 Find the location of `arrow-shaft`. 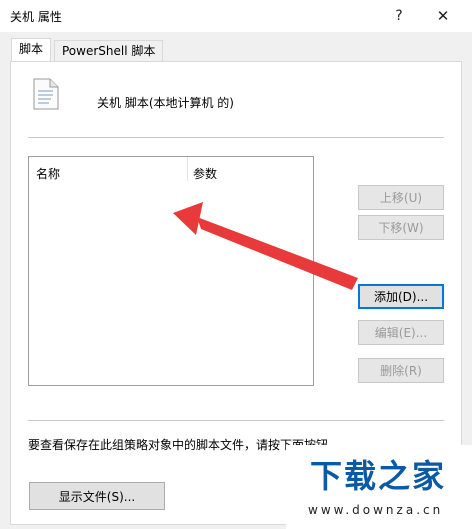

arrow-shaft is located at coordinates (277, 253).